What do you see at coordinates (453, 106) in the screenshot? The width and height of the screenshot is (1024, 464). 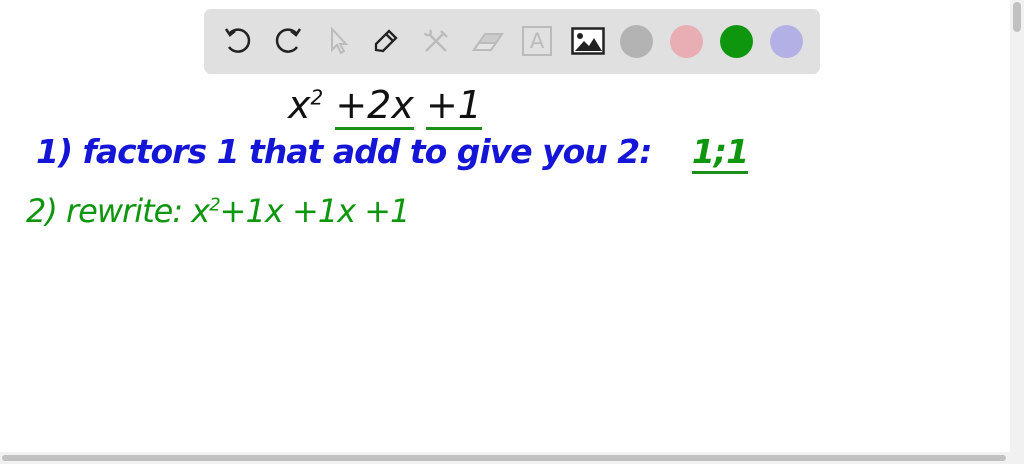 I see `expression-term-1: +1` at bounding box center [453, 106].